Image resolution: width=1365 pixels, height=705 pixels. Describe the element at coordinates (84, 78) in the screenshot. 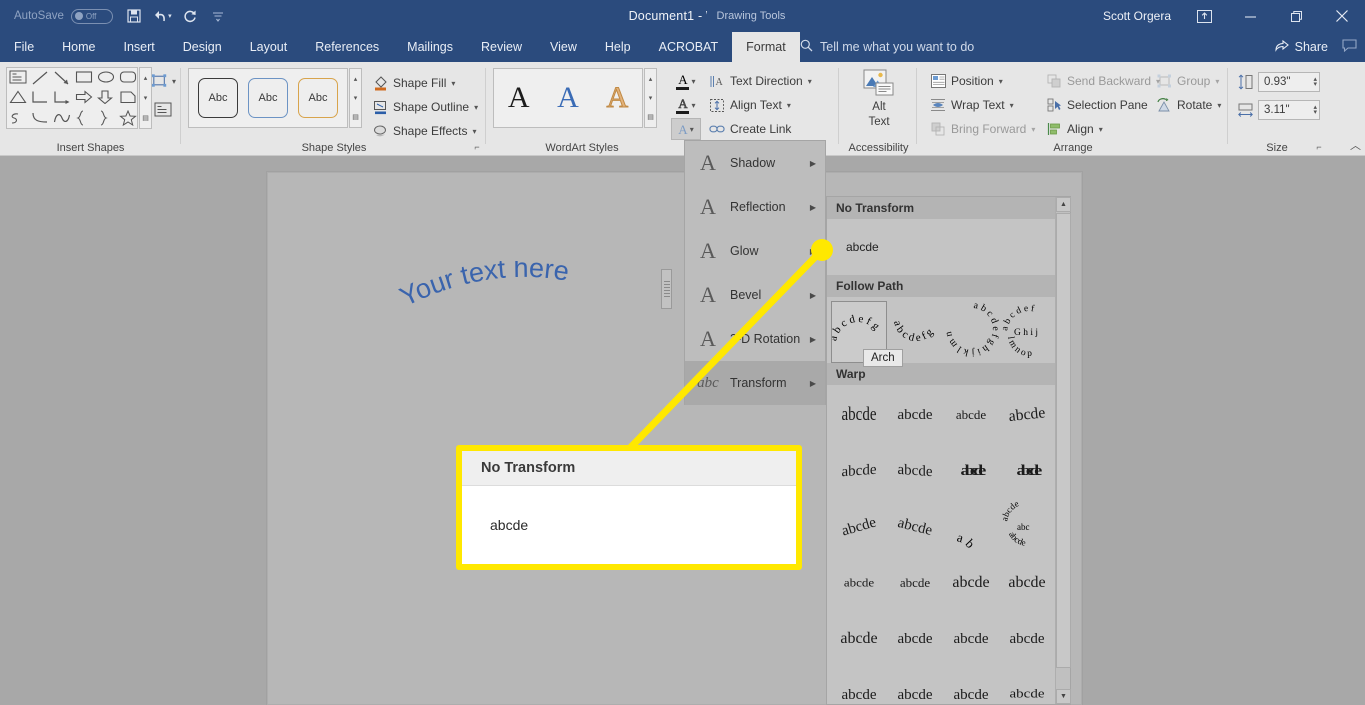

I see `shape-rectangle-icon` at that location.